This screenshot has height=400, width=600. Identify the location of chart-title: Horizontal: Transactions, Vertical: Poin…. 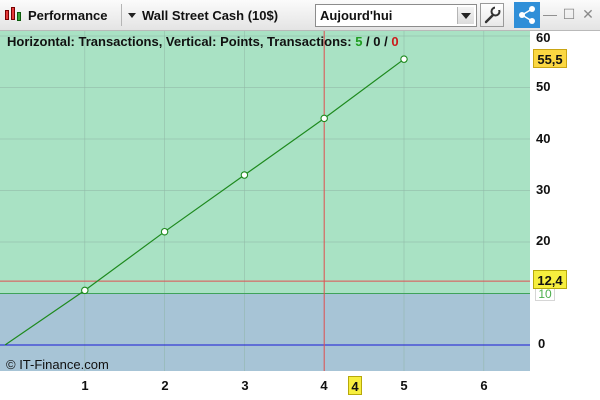
(203, 41).